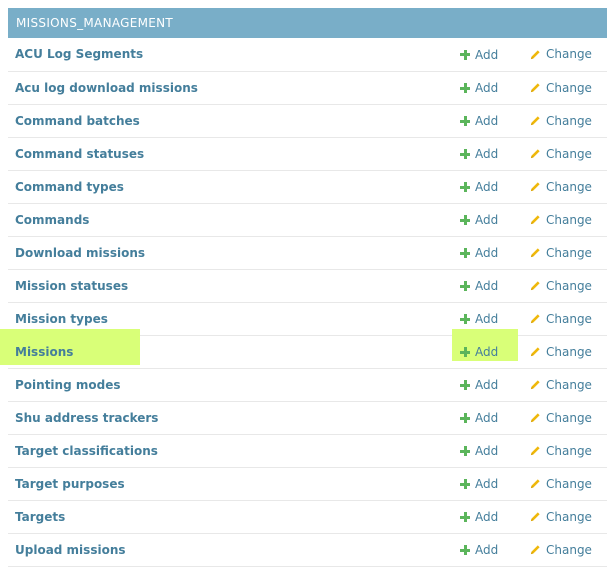 This screenshot has width=614, height=579. Describe the element at coordinates (71, 286) in the screenshot. I see `model-link-mission-statuses: Mission statuses` at that location.